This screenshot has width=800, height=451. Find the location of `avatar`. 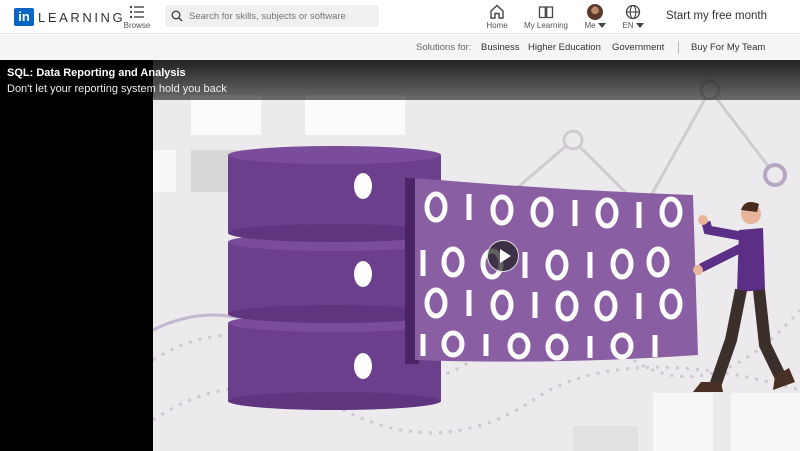

avatar is located at coordinates (595, 11).